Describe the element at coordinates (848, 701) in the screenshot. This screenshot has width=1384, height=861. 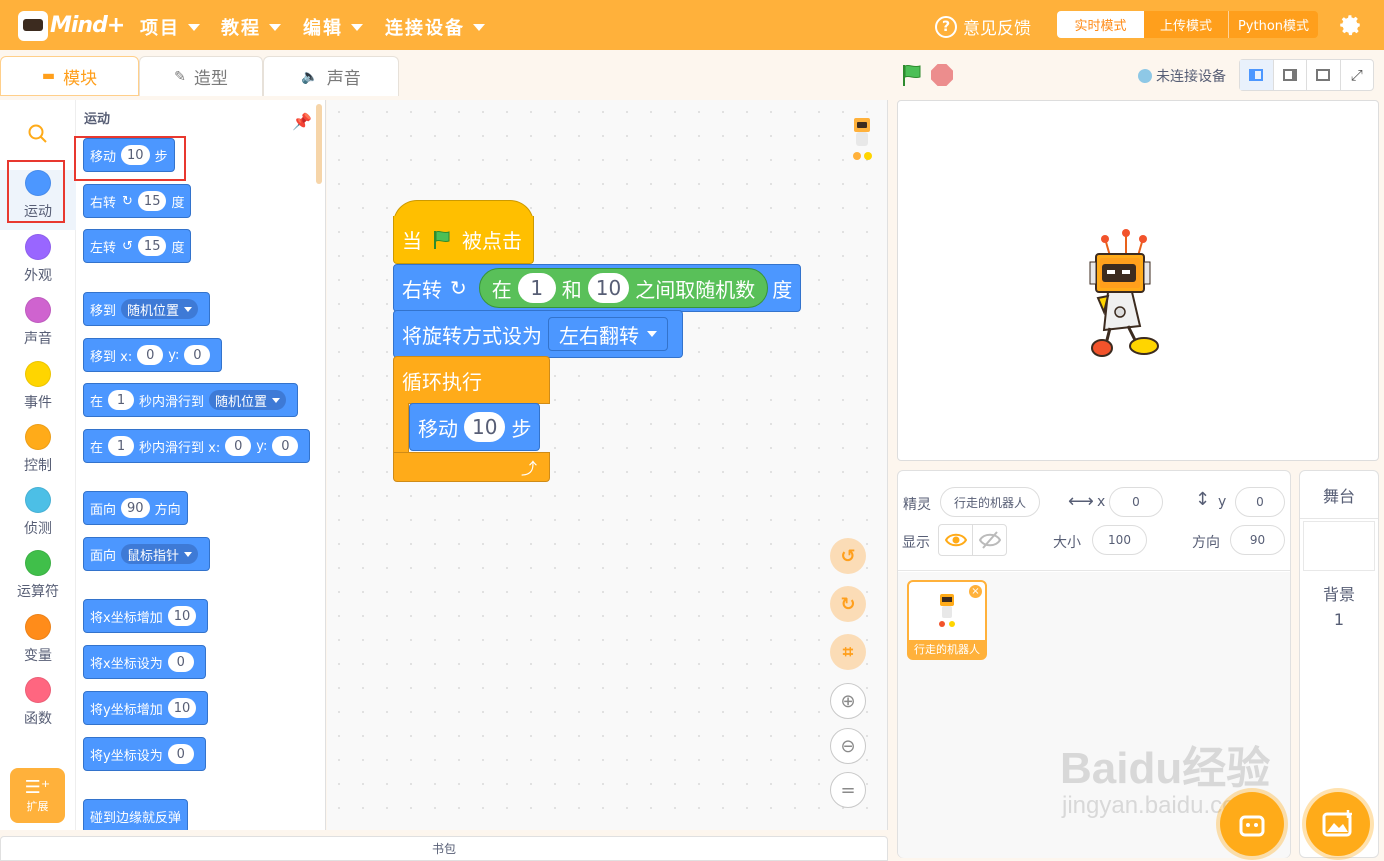
I see `zoom-in-button: ⊕` at that location.